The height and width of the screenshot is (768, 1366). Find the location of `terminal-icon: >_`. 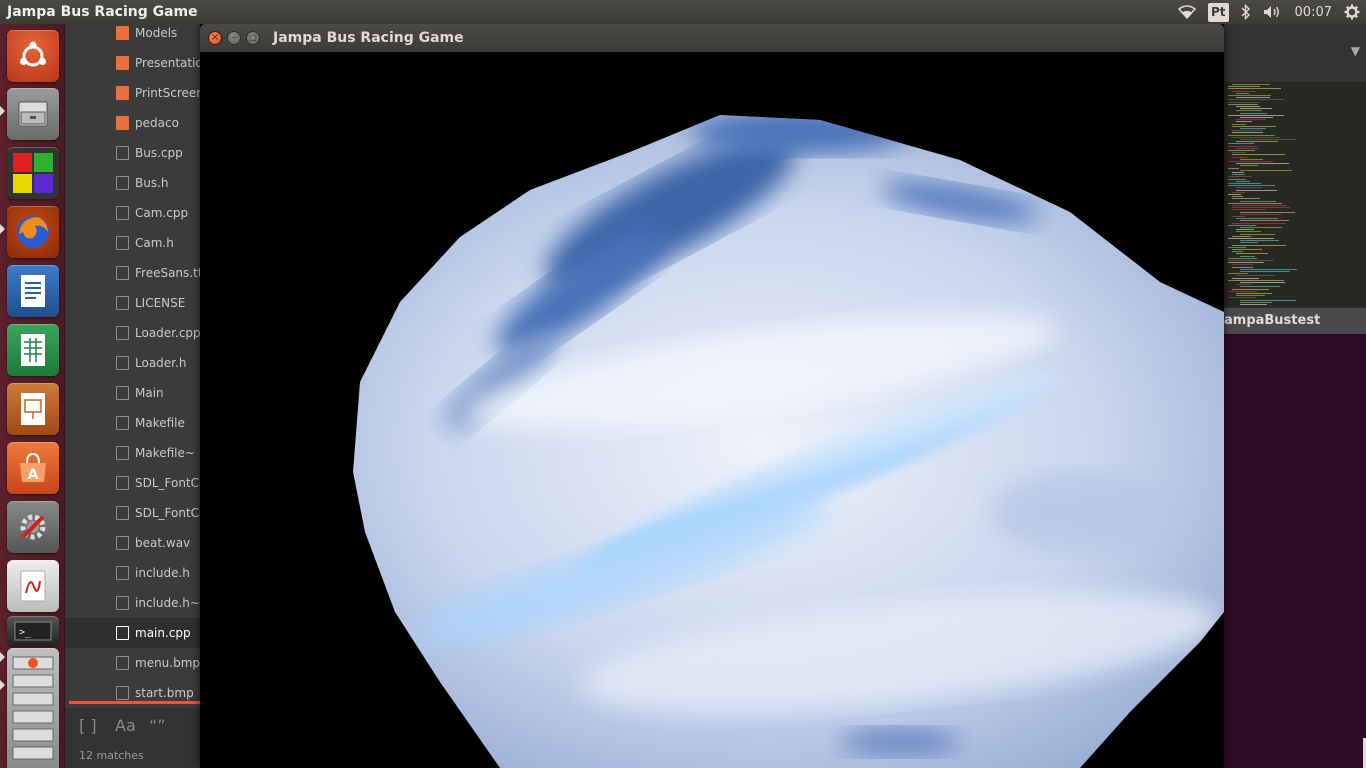

terminal-icon: >_ is located at coordinates (33, 631).